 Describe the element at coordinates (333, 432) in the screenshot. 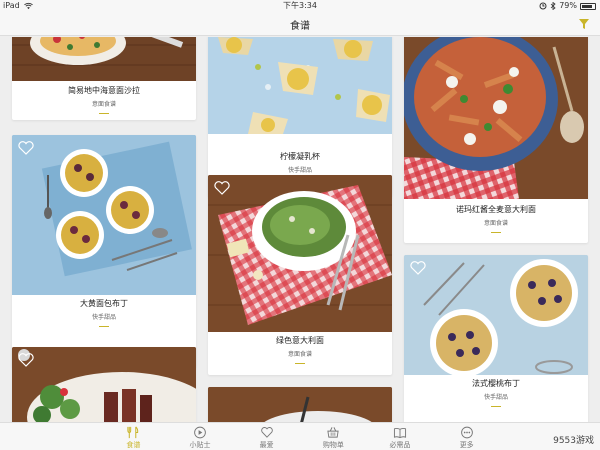

I see `basket-icon` at that location.